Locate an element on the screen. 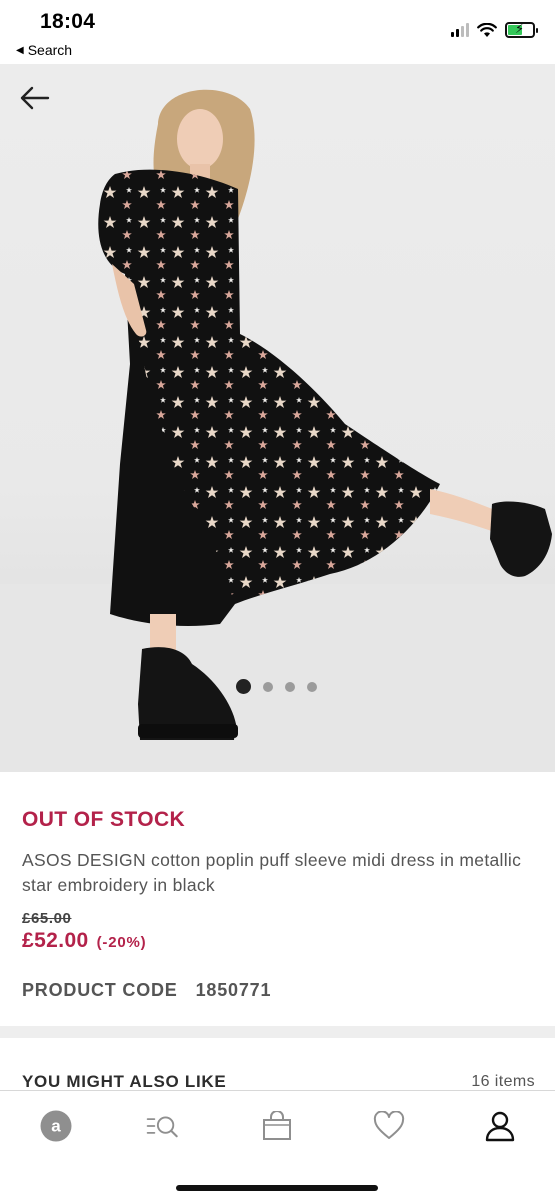  asos-logo-icon: a is located at coordinates (56, 1126).